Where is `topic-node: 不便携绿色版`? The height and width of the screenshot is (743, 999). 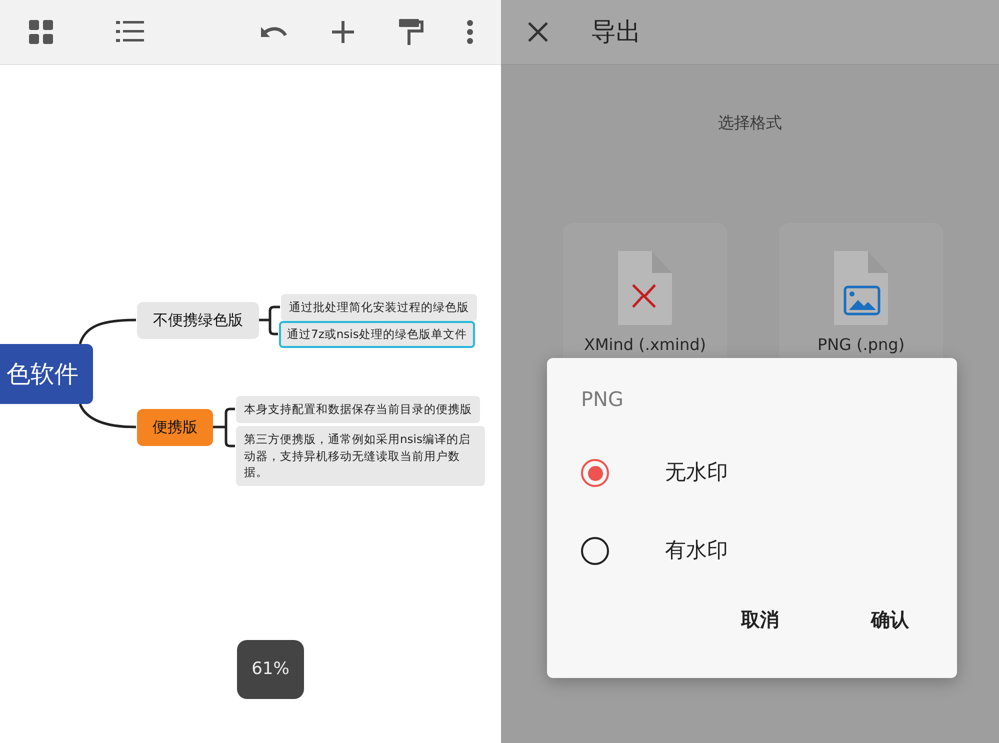 topic-node: 不便携绿色版 is located at coordinates (198, 320).